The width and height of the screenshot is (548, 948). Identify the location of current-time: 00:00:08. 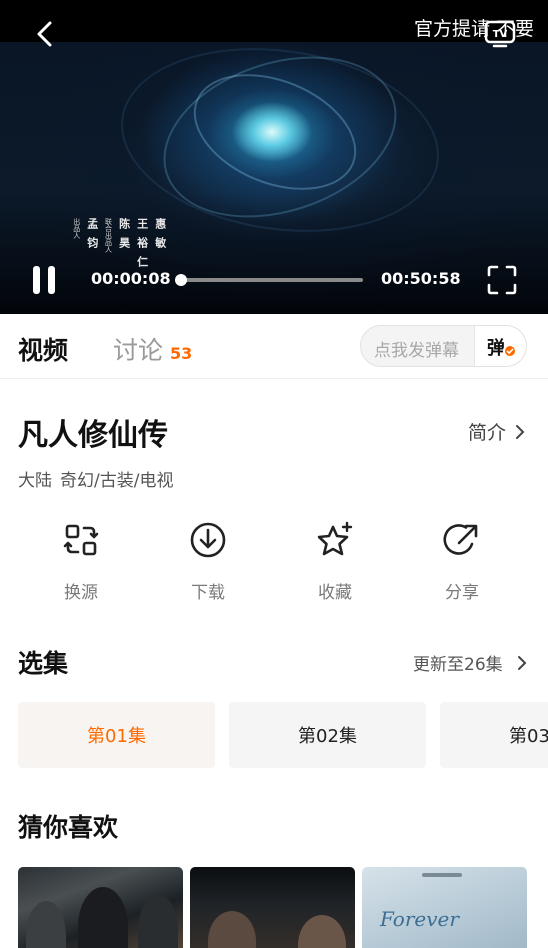
(131, 278).